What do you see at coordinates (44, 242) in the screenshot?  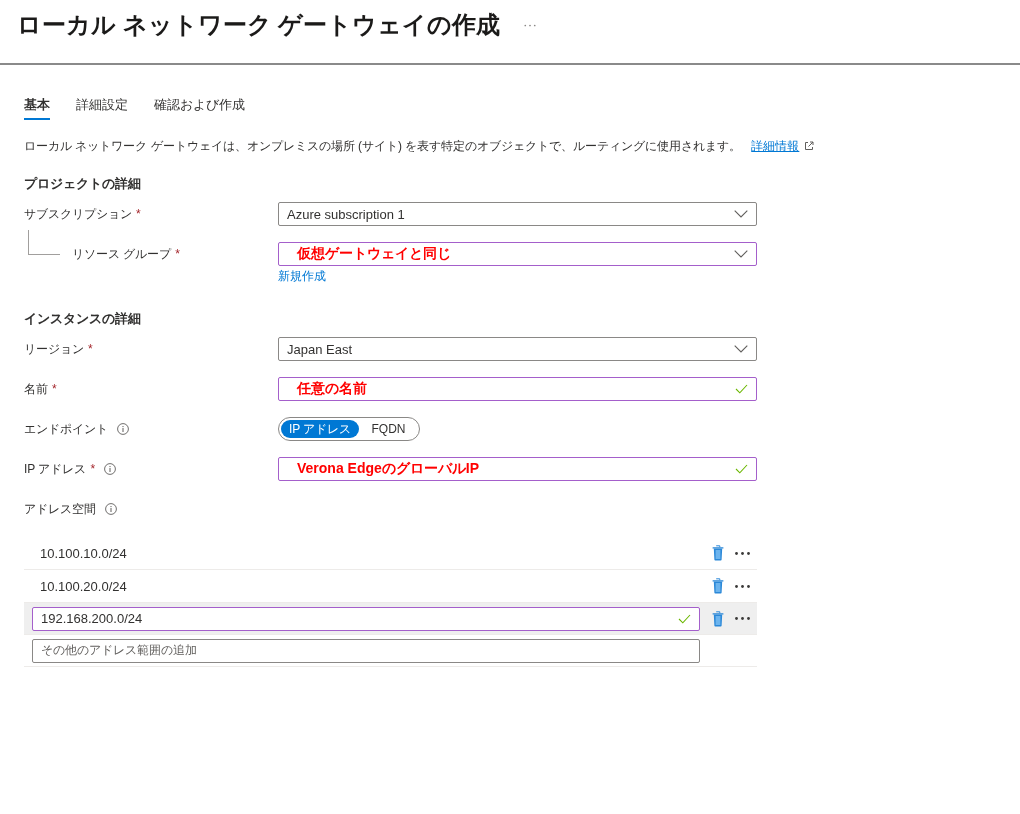 I see `tree-connector` at bounding box center [44, 242].